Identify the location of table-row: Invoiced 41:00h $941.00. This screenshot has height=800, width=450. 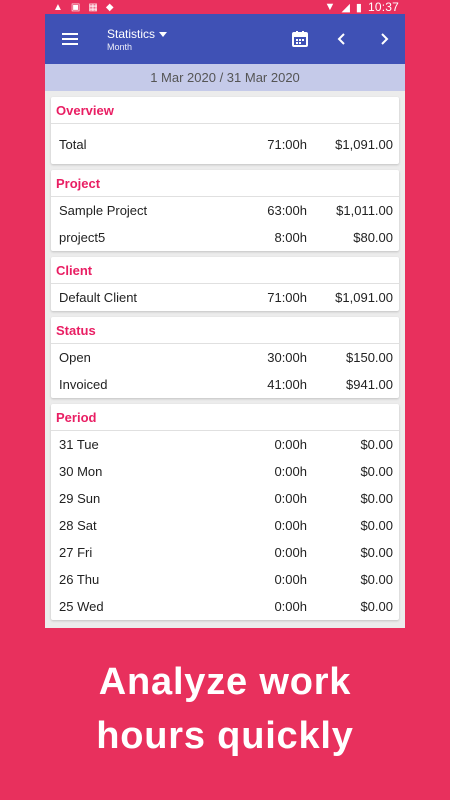
(225, 384).